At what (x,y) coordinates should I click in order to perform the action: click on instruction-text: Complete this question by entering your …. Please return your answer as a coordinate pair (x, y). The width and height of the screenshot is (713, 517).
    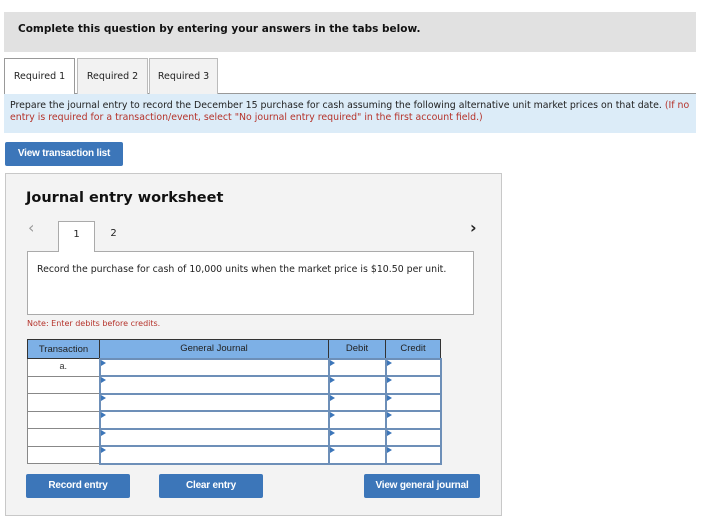
    Looking at the image, I should click on (219, 29).